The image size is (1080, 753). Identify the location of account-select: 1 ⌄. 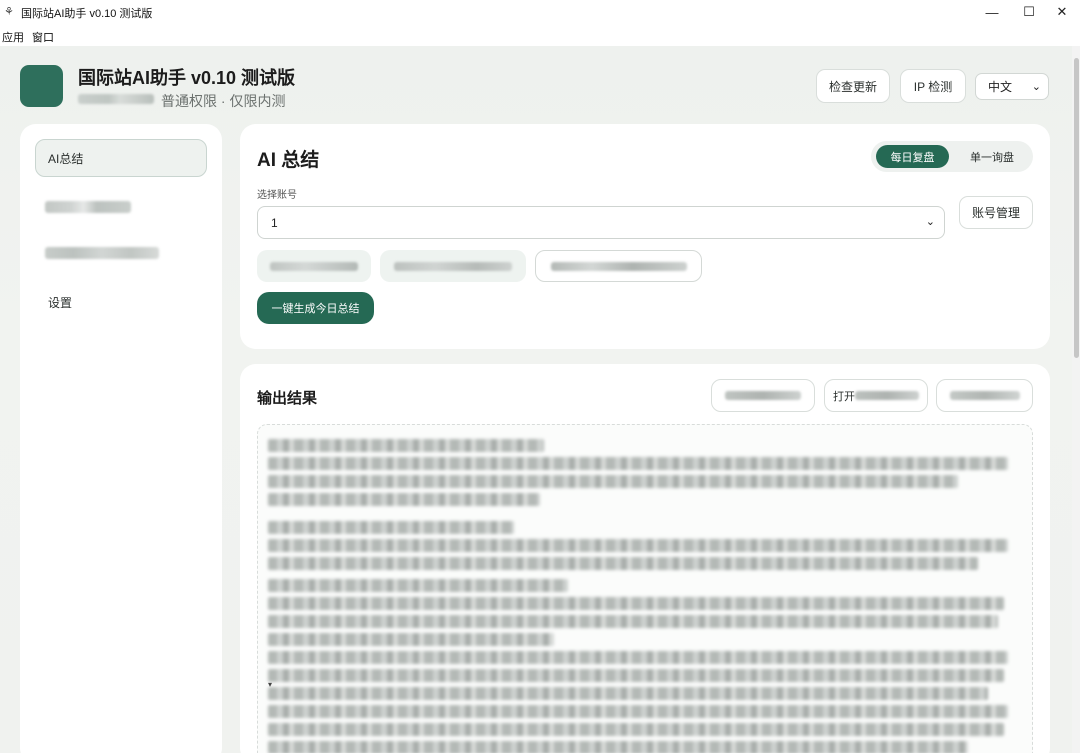
(601, 222).